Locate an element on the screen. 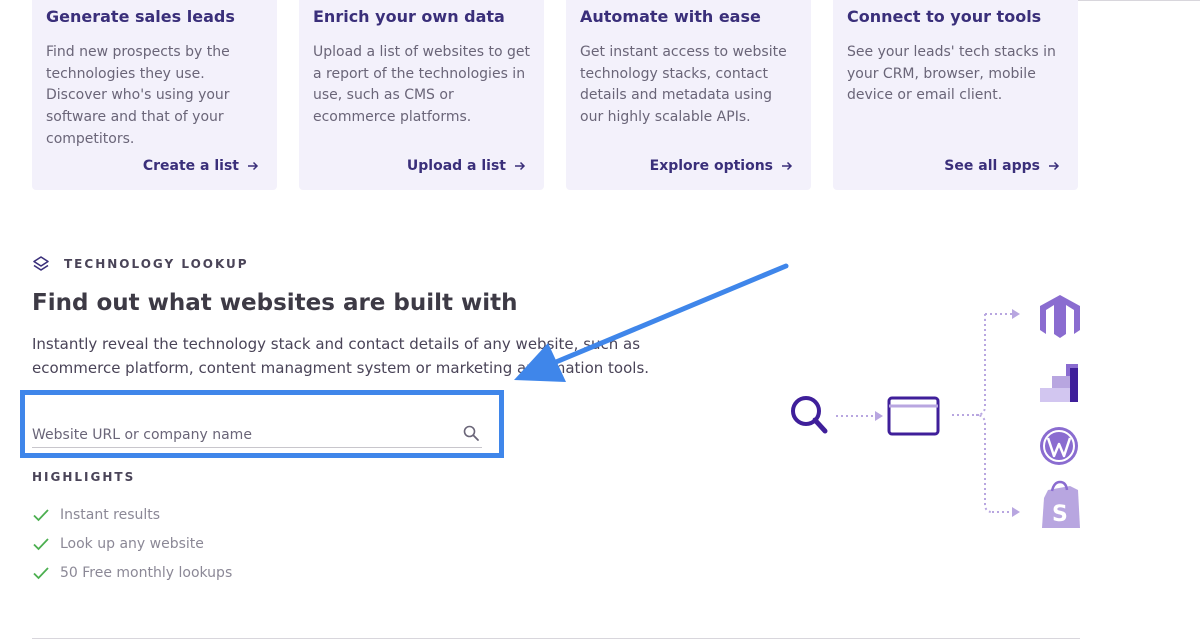  highlight-label: Instant results is located at coordinates (110, 514).